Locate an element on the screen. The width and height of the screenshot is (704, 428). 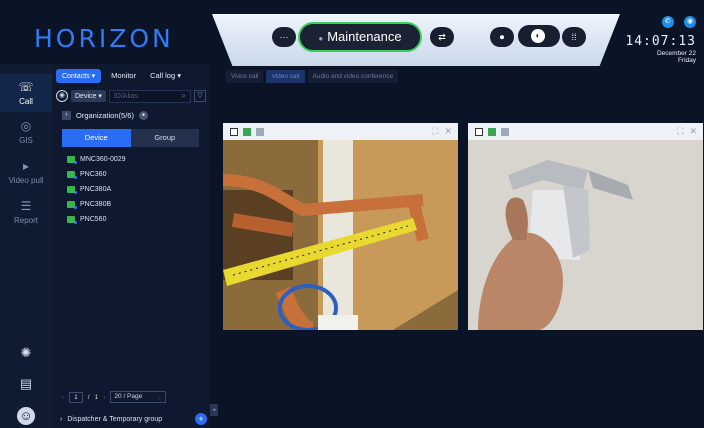
device-name: PNC380B is located at coordinates (96, 204).